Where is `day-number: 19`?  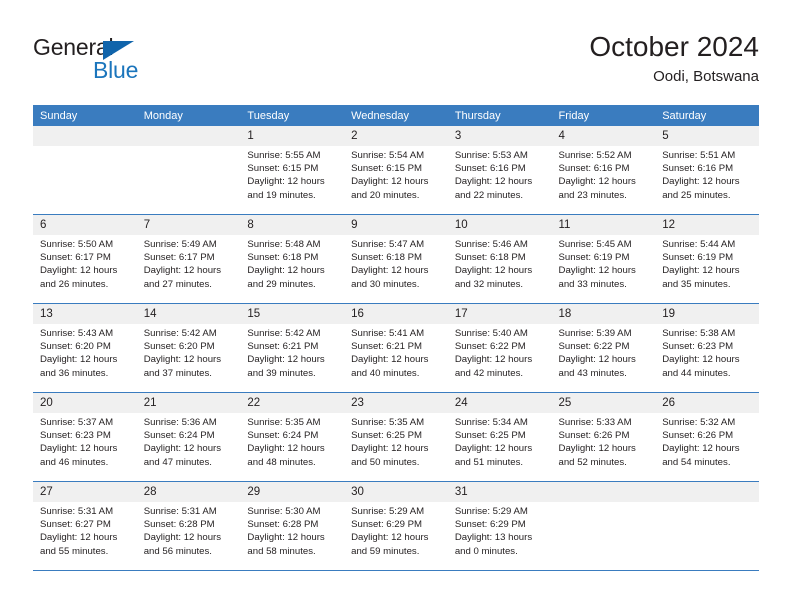
day-number: 19 is located at coordinates (707, 314).